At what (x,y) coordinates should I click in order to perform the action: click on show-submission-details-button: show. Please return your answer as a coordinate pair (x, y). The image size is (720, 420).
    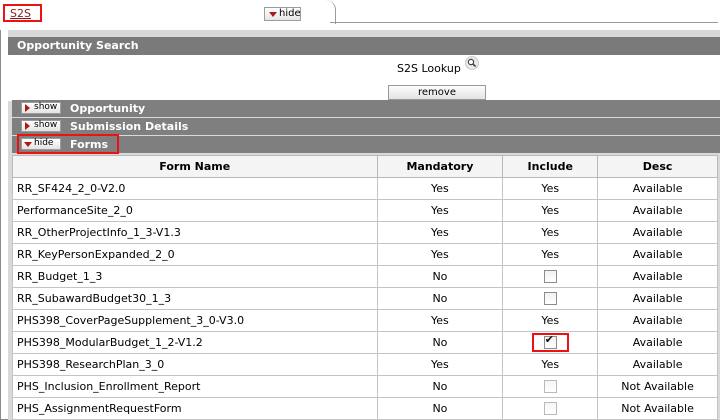
    Looking at the image, I should click on (41, 126).